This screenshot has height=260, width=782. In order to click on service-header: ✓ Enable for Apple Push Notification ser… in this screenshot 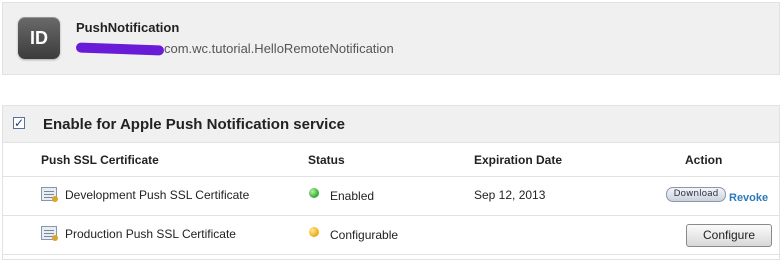, I will do `click(391, 124)`.